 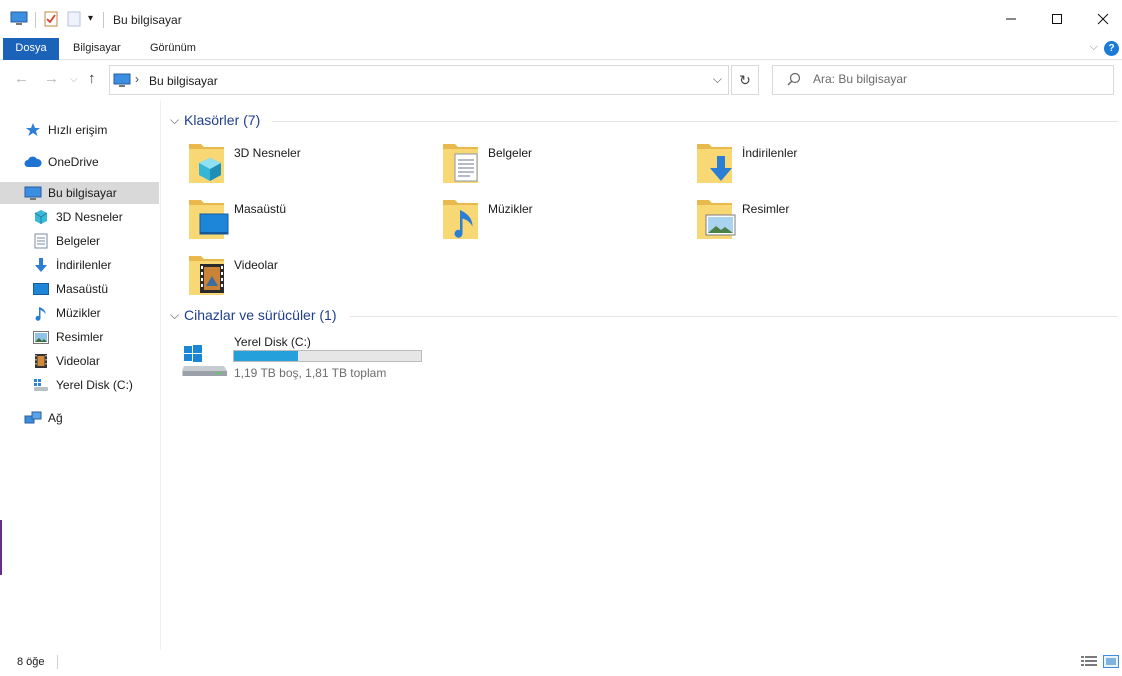 What do you see at coordinates (205, 362) in the screenshot?
I see `windows-drive-icon` at bounding box center [205, 362].